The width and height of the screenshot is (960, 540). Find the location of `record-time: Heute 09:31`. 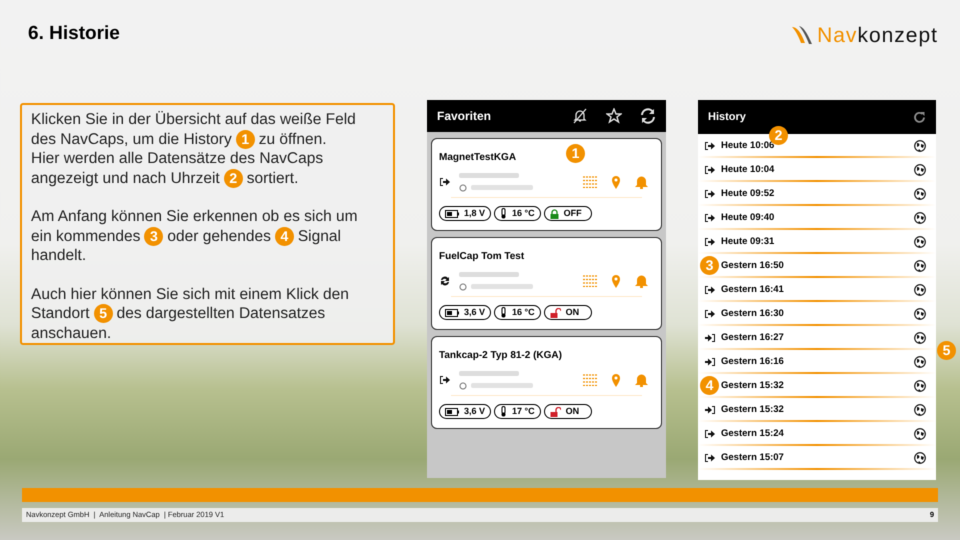

record-time: Heute 09:31 is located at coordinates (747, 241).